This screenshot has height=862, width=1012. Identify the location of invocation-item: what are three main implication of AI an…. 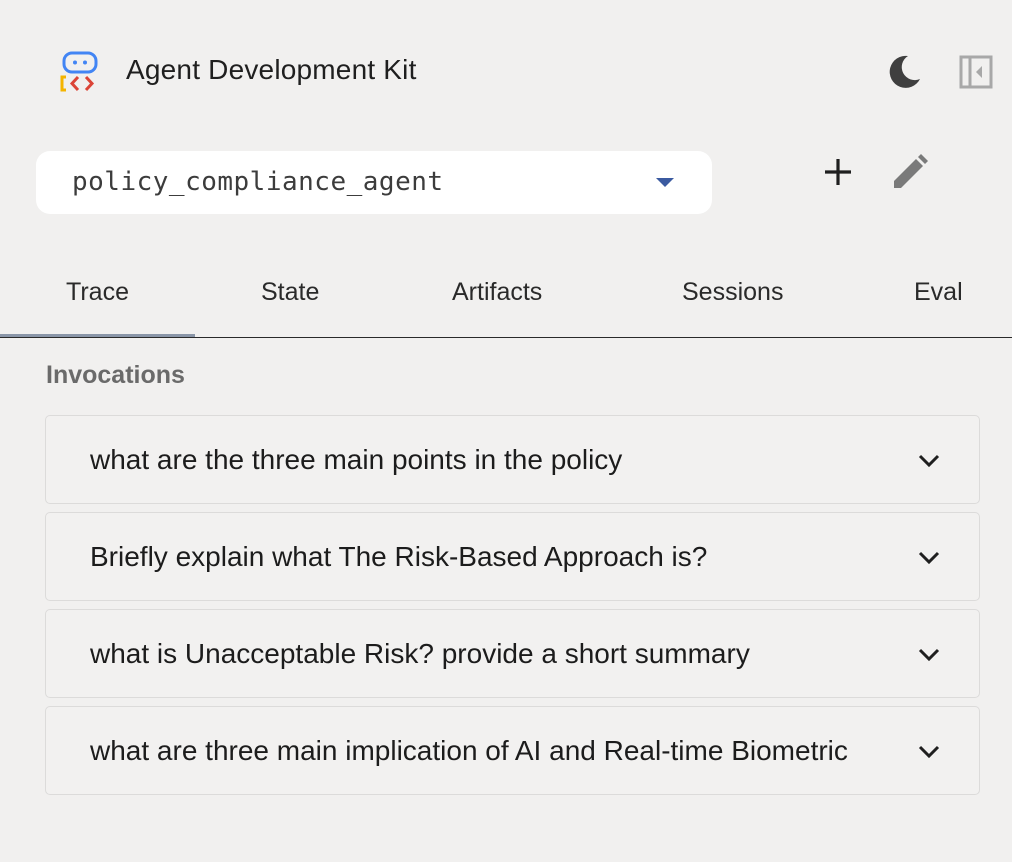
(512, 750).